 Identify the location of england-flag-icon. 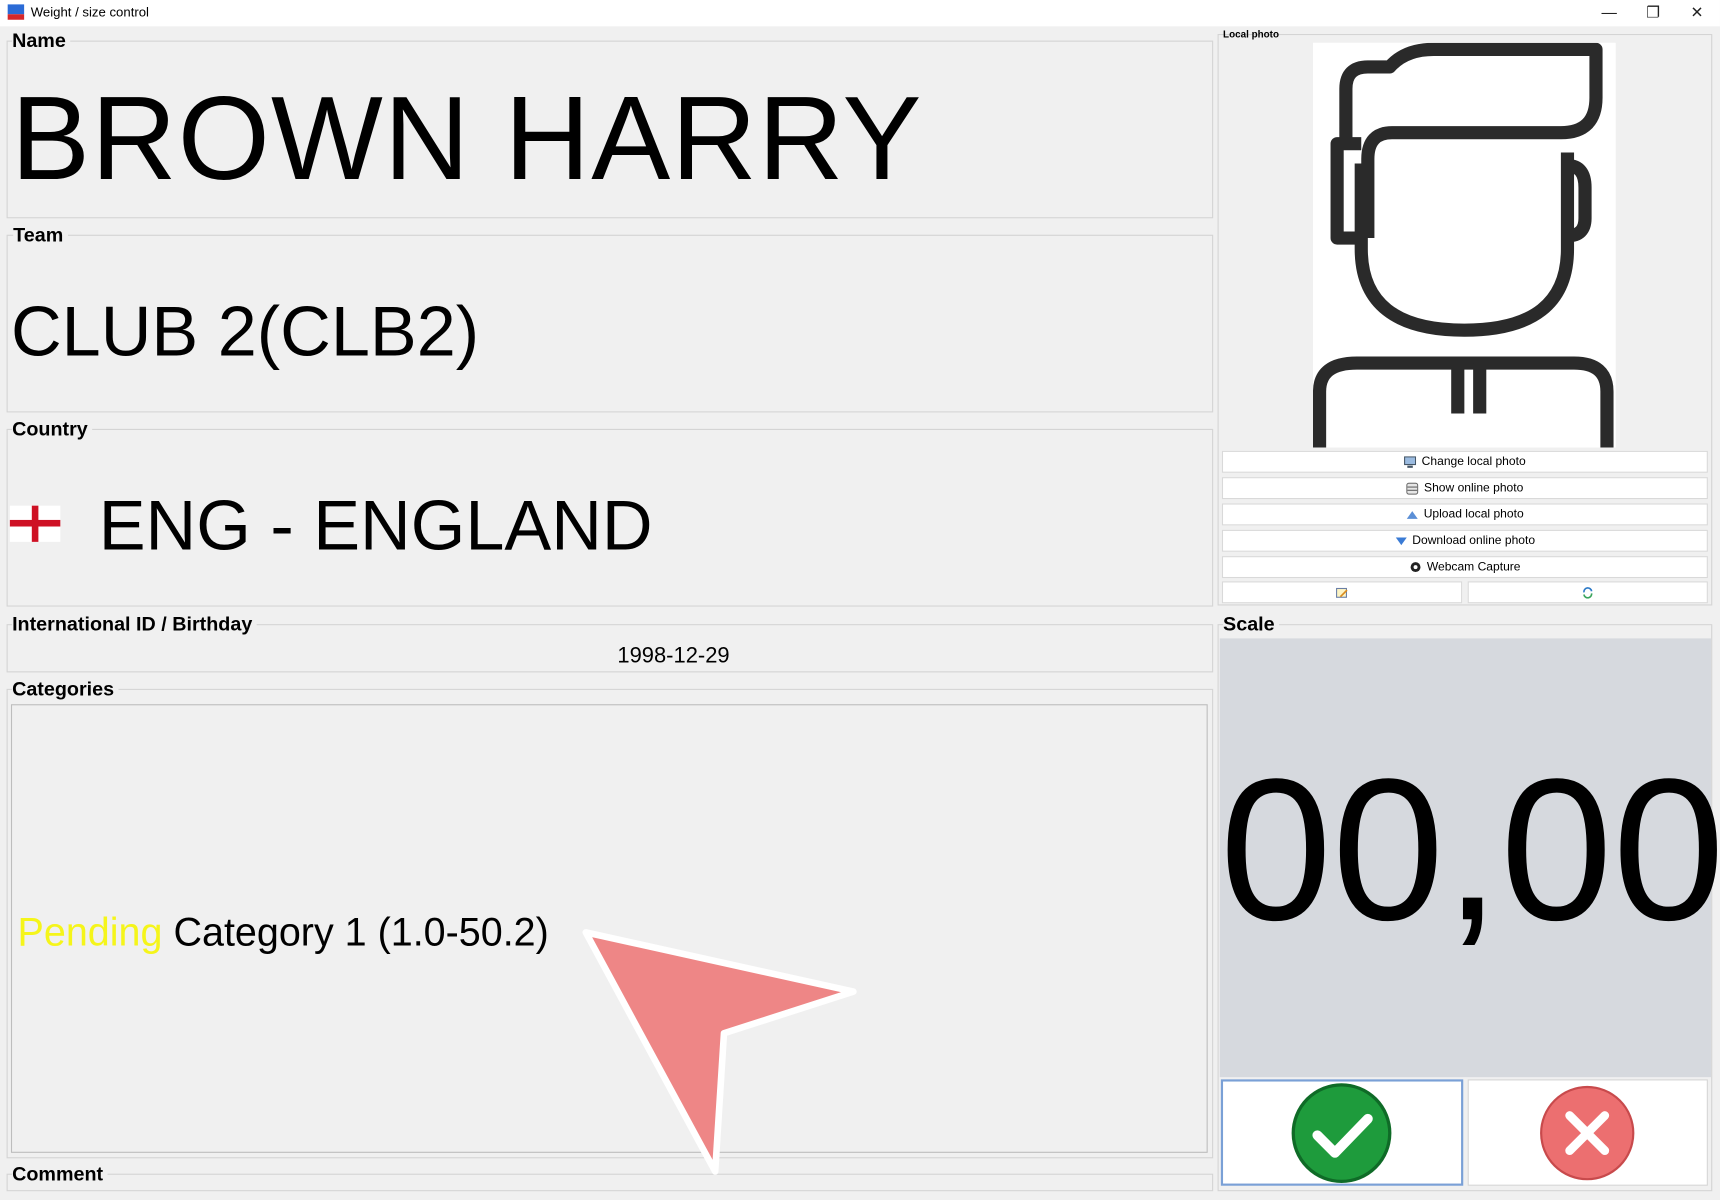
(35, 523).